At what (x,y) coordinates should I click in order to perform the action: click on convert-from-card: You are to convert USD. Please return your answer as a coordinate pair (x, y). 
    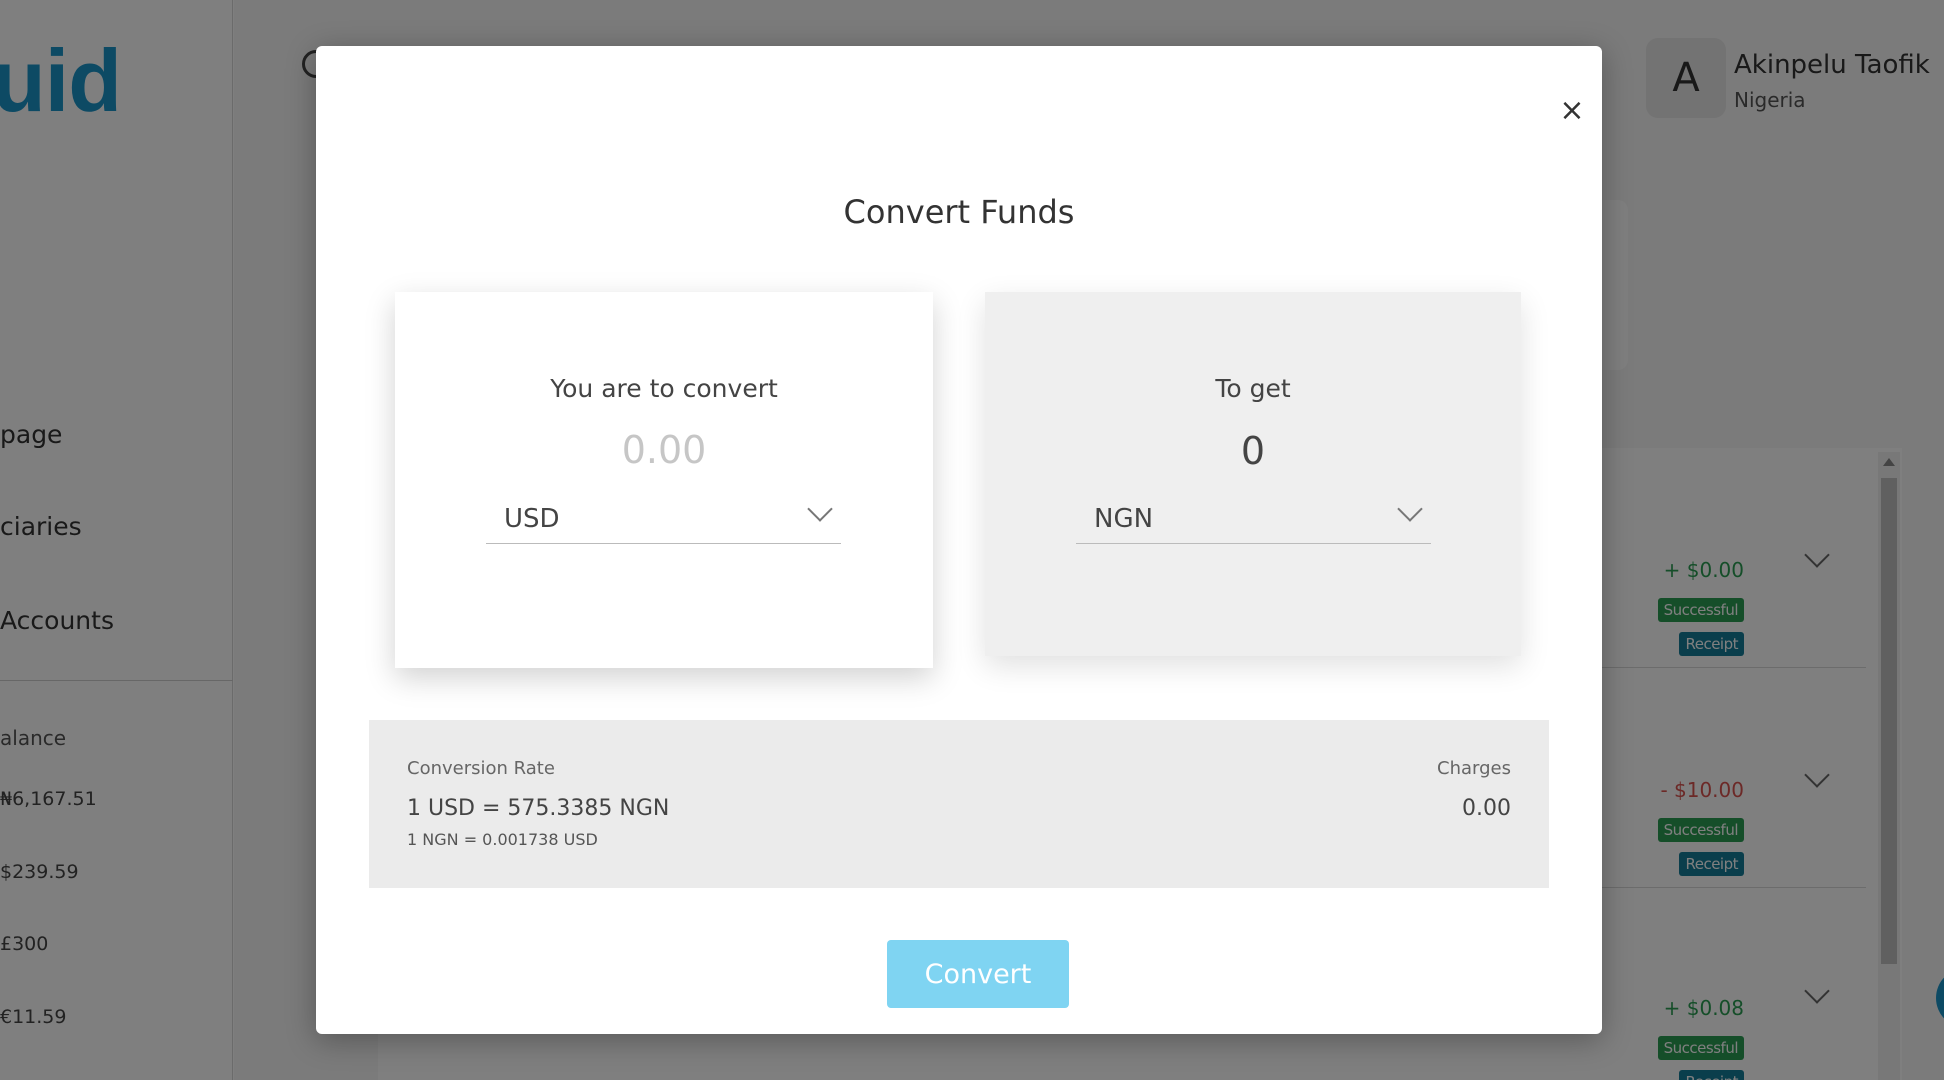
    Looking at the image, I should click on (664, 480).